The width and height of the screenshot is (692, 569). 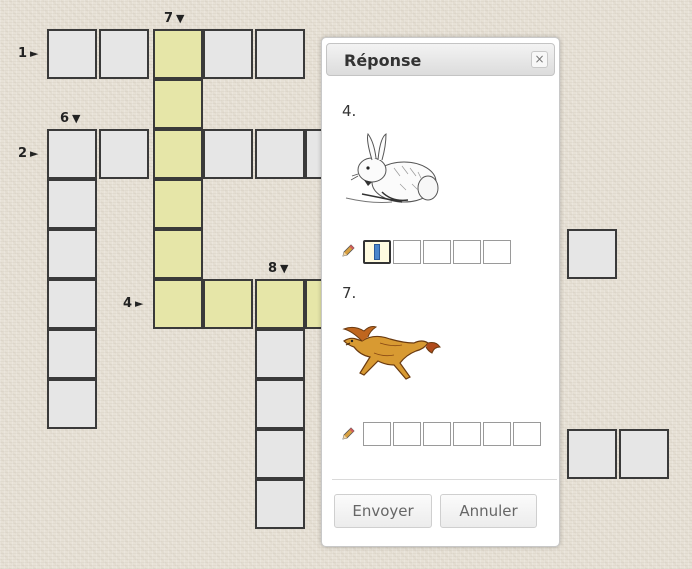 I want to click on clue-number: 4, so click(x=128, y=303).